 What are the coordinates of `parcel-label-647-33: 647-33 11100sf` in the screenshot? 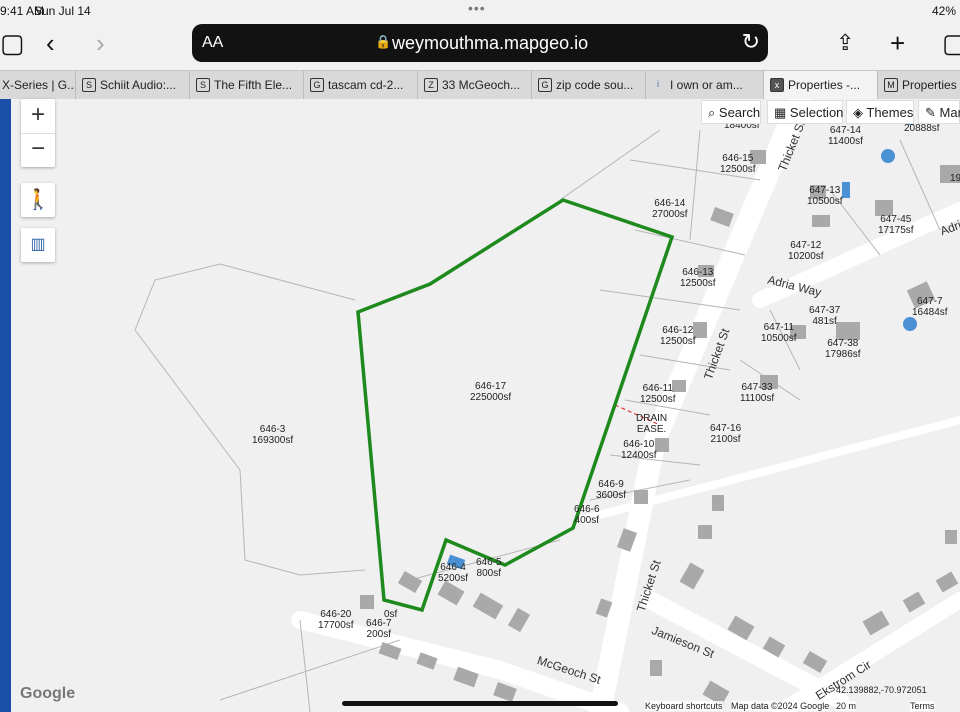 It's located at (757, 393).